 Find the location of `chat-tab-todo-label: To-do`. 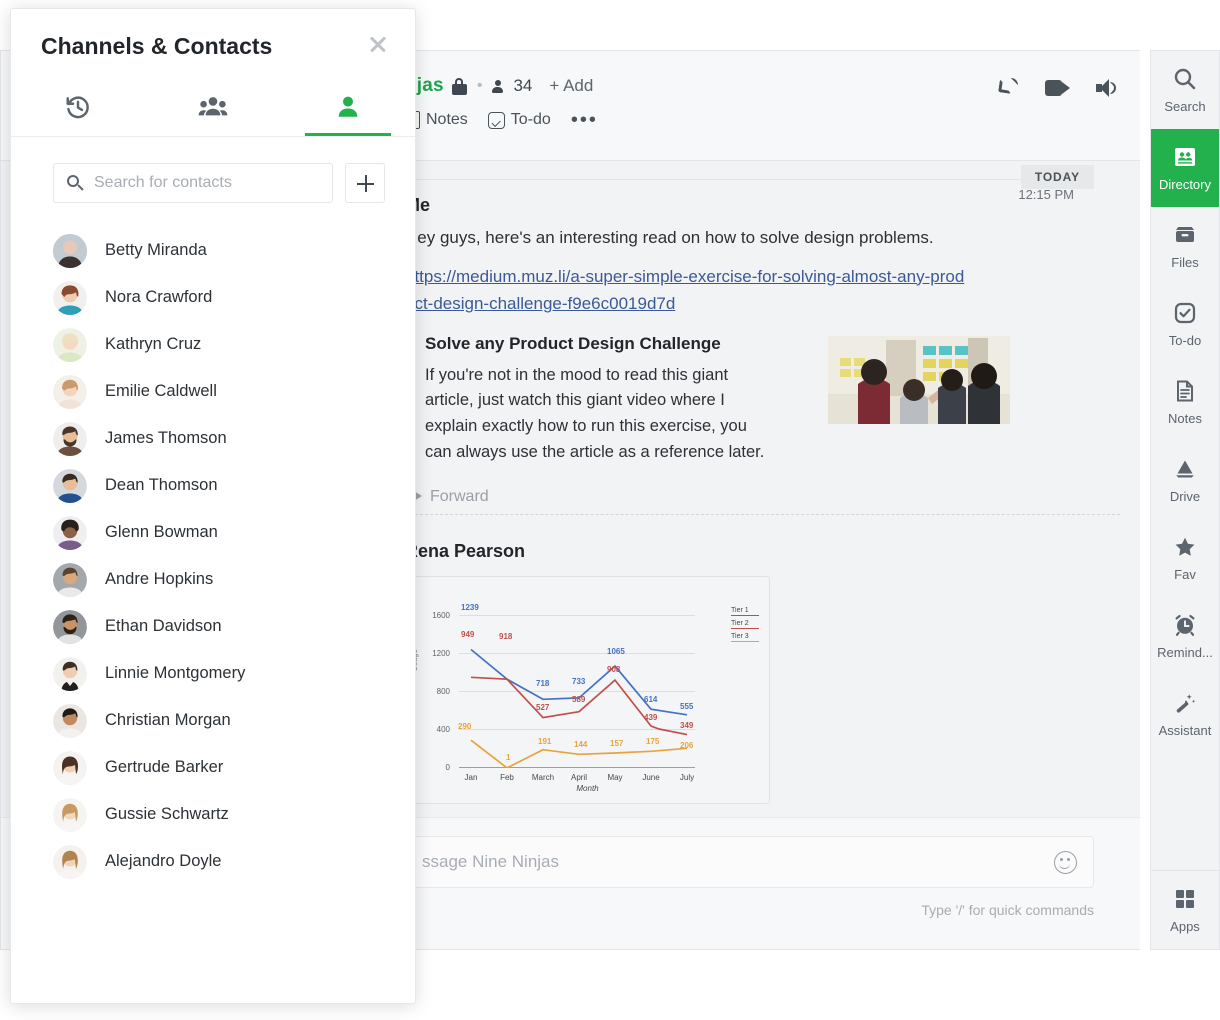

chat-tab-todo-label: To-do is located at coordinates (530, 119).